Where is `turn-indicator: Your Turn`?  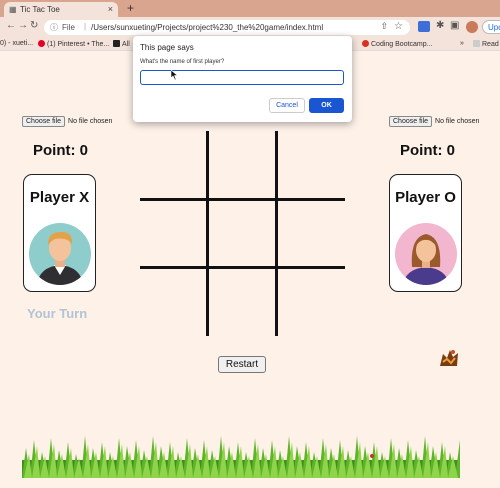
turn-indicator: Your Turn is located at coordinates (57, 313).